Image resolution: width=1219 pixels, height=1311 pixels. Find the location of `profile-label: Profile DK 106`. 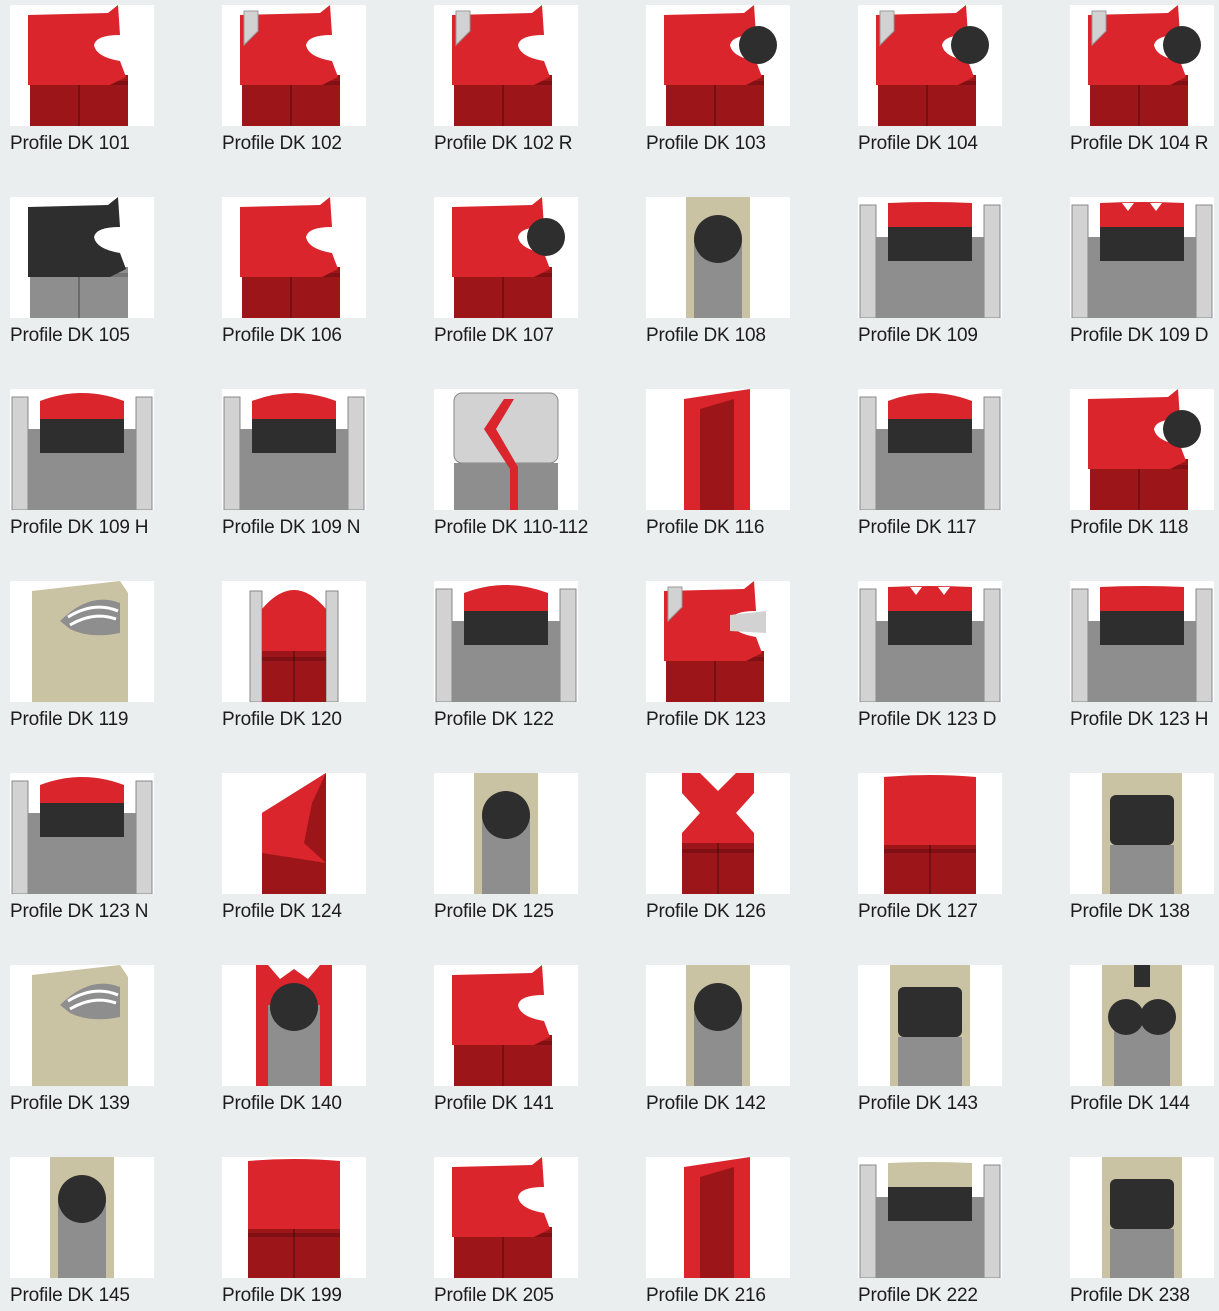

profile-label: Profile DK 106 is located at coordinates (282, 336).